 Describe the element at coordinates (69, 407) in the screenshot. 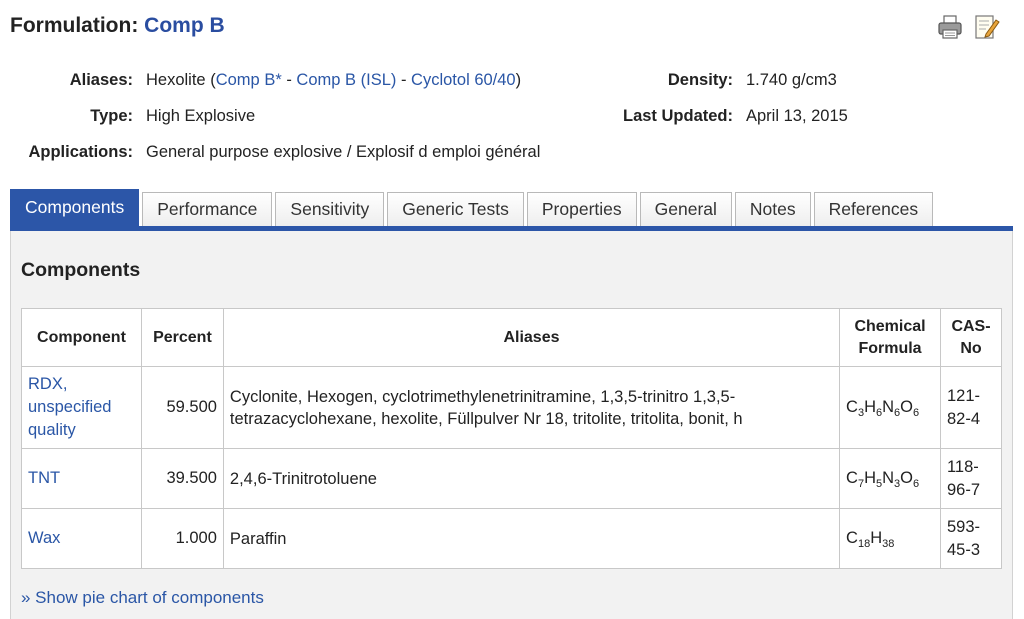

I see `component-link: RDX, unspecified quality` at that location.